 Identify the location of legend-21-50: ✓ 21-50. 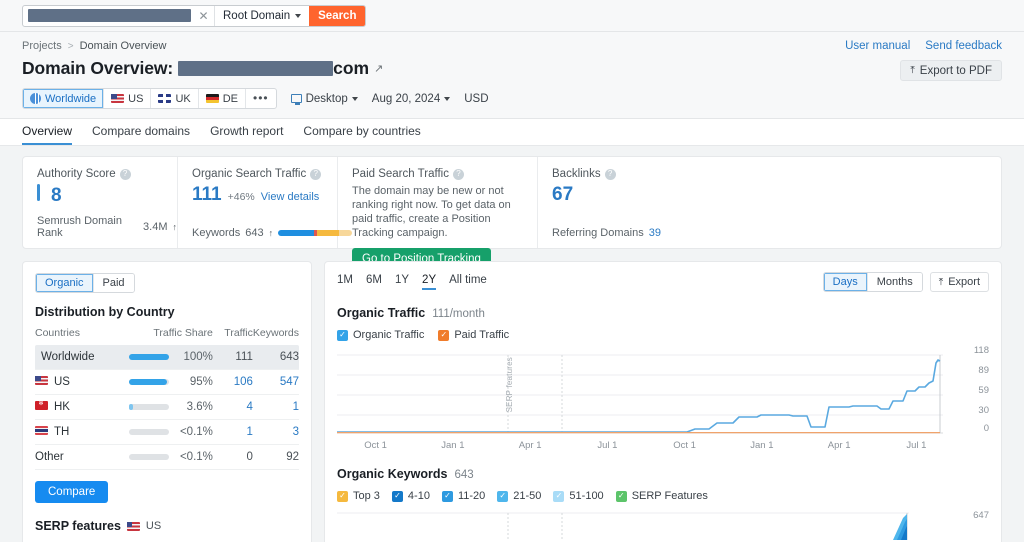
(519, 496).